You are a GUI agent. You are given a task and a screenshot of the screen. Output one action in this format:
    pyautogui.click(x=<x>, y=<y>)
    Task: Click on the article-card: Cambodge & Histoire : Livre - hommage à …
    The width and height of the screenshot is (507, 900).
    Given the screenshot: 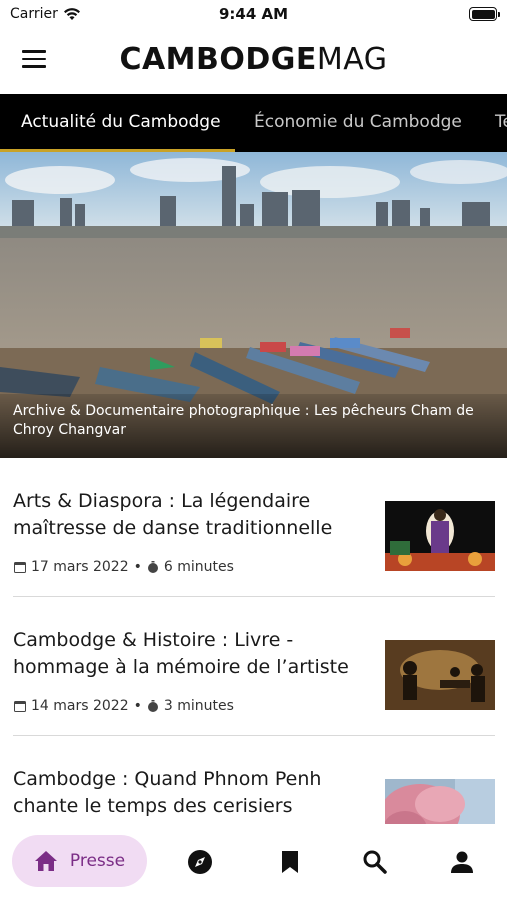 What is the action you would take?
    pyautogui.click(x=254, y=666)
    